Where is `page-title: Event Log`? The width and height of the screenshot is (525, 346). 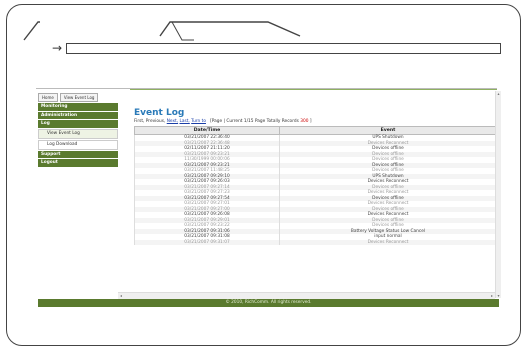 page-title: Event Log is located at coordinates (159, 113).